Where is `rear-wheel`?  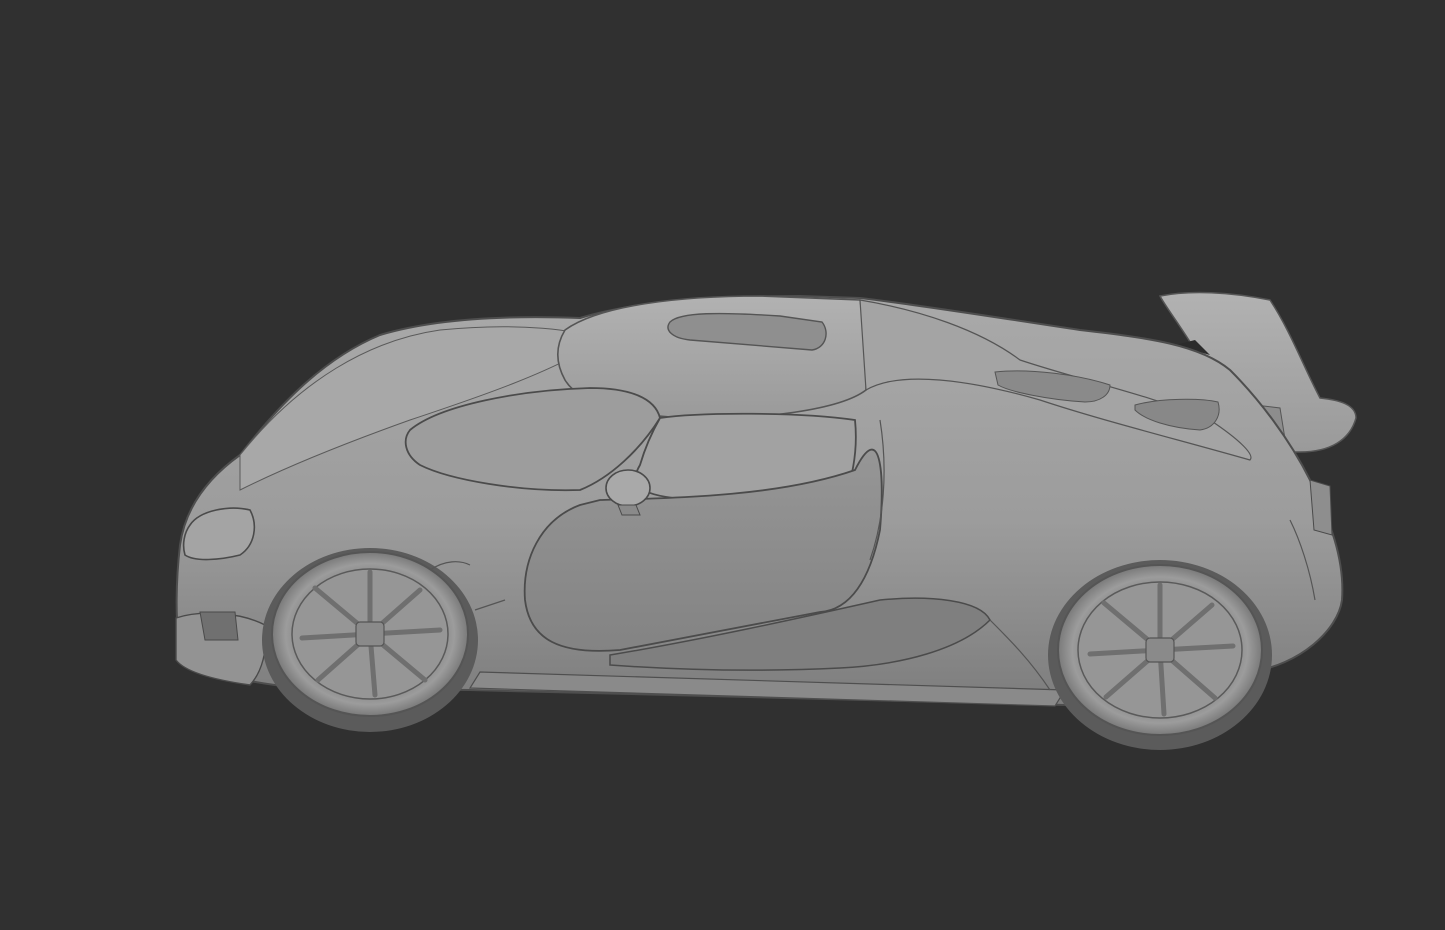
rear-wheel is located at coordinates (1160, 650).